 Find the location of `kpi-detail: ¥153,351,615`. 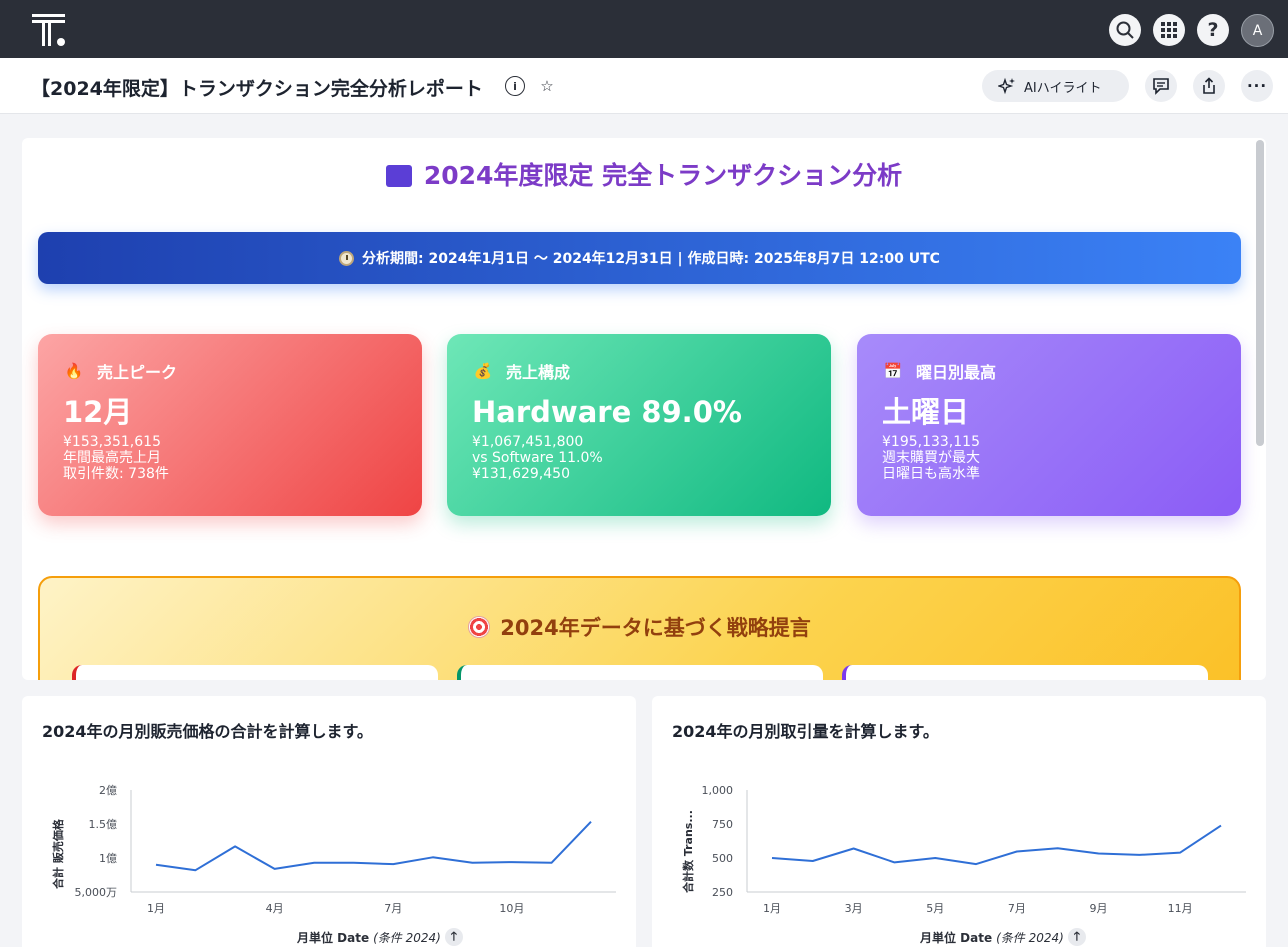

kpi-detail: ¥153,351,615 is located at coordinates (112, 442).